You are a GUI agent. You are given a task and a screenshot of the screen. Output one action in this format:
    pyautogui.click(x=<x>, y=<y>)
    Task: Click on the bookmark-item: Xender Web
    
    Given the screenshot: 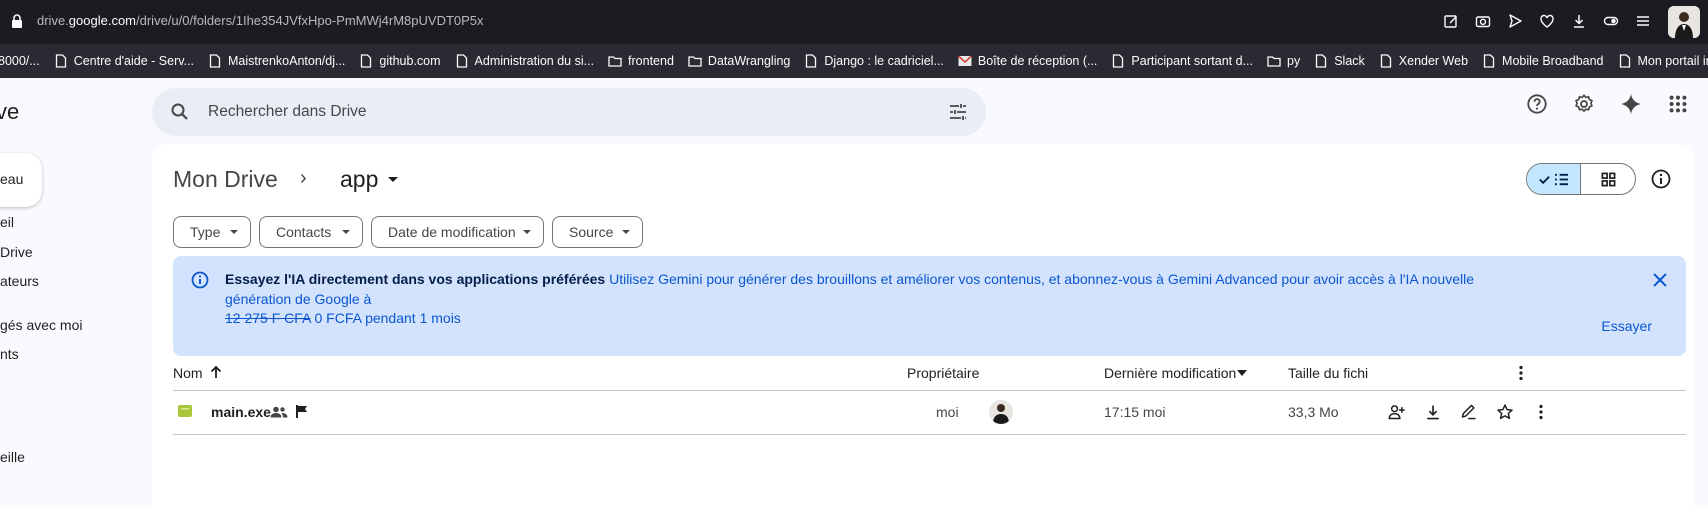 What is the action you would take?
    pyautogui.click(x=1423, y=61)
    